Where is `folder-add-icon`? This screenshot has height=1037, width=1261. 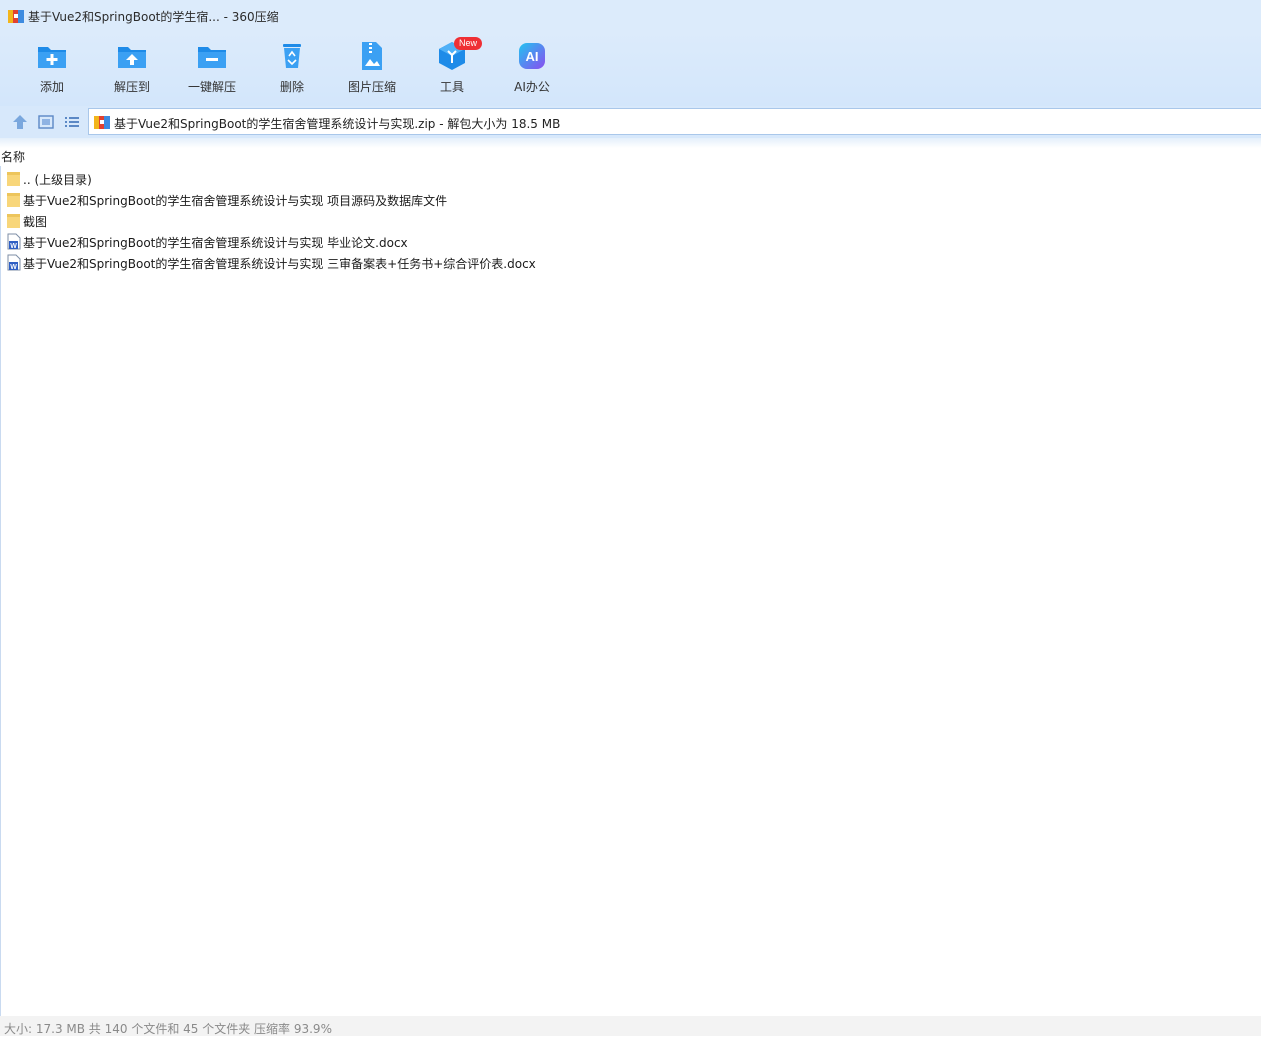 folder-add-icon is located at coordinates (52, 57).